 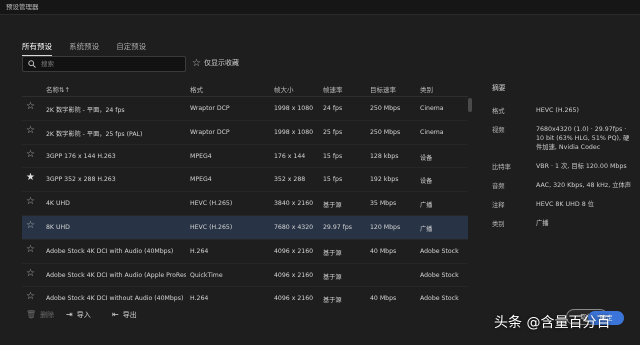 What do you see at coordinates (383, 204) in the screenshot?
I see `row-bitrate: 35 Mbps` at bounding box center [383, 204].